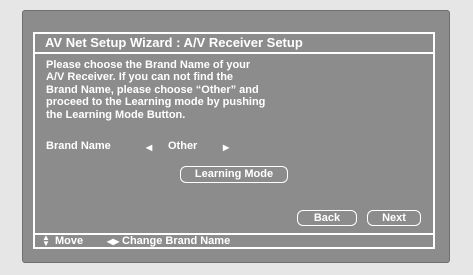  Describe the element at coordinates (234, 174) in the screenshot. I see `learning-mode-button: Learning Mode` at that location.